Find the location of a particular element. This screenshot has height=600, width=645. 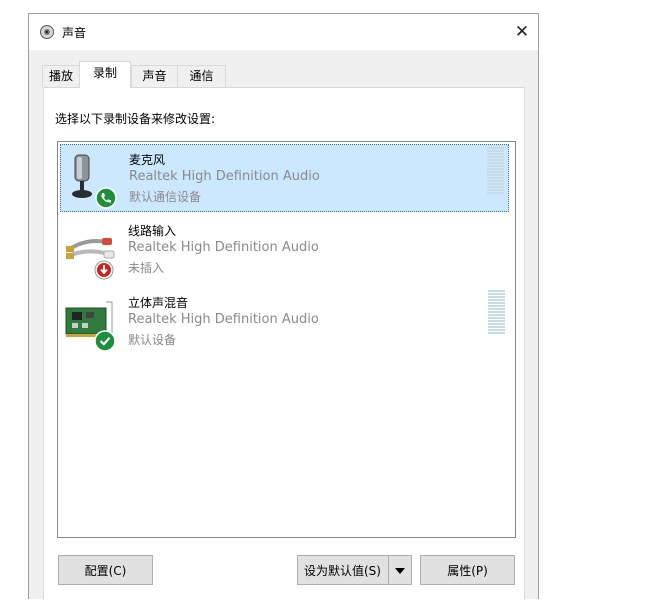

tab-playback: 播放 is located at coordinates (61, 76).